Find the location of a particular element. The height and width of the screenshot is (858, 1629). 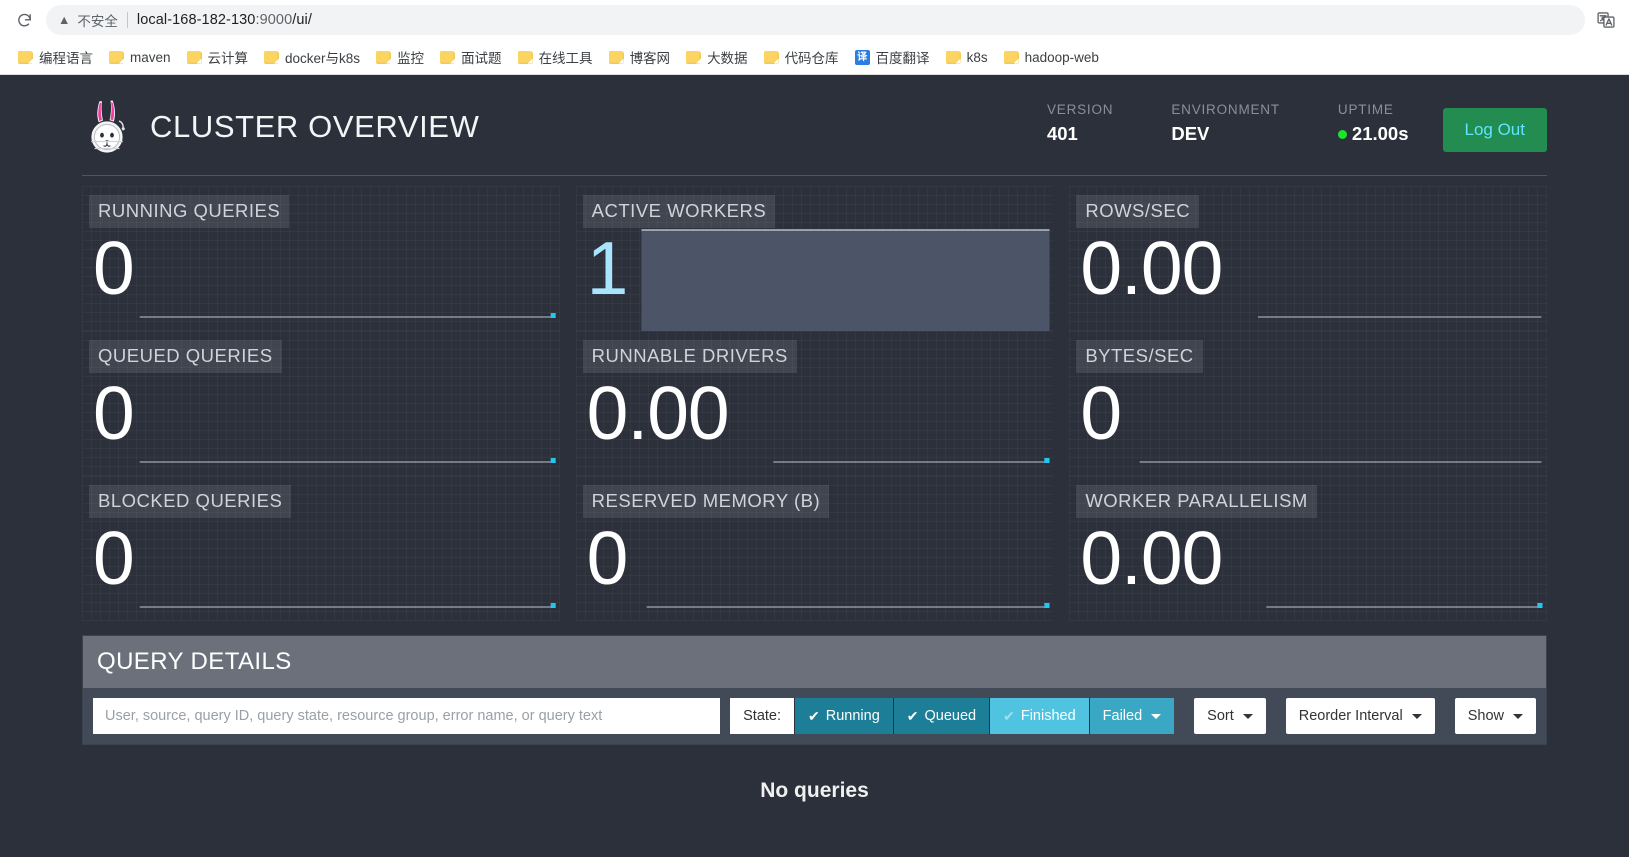

bookmark-item: 面试题 is located at coordinates (471, 57).